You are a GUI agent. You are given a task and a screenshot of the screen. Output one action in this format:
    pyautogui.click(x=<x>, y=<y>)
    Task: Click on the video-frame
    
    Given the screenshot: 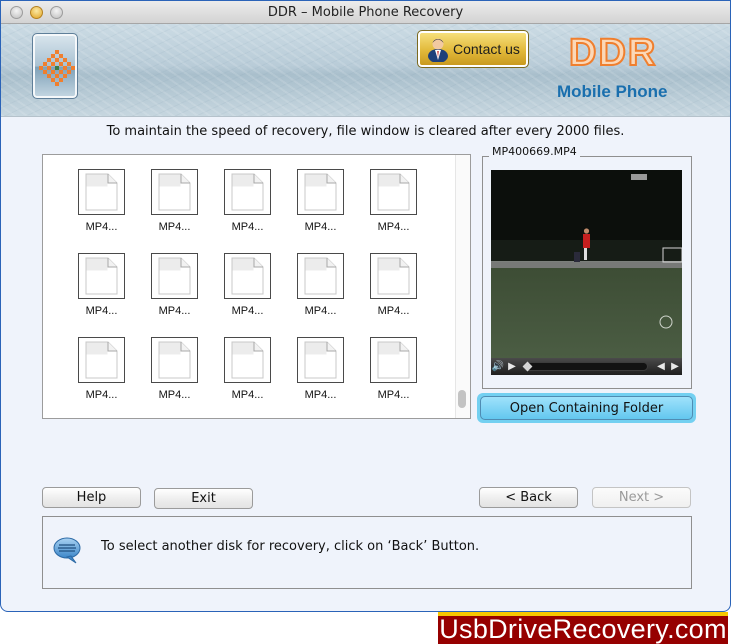 What is the action you would take?
    pyautogui.click(x=586, y=264)
    